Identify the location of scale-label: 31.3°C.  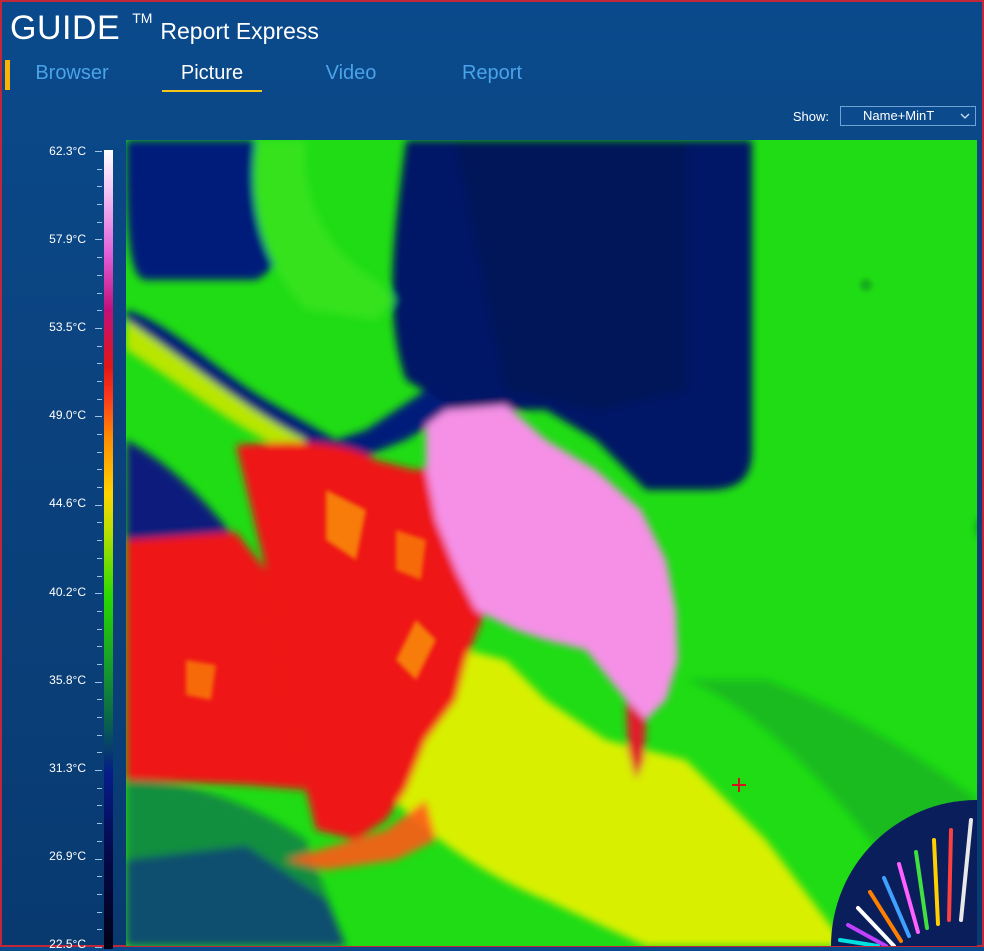
(67, 768).